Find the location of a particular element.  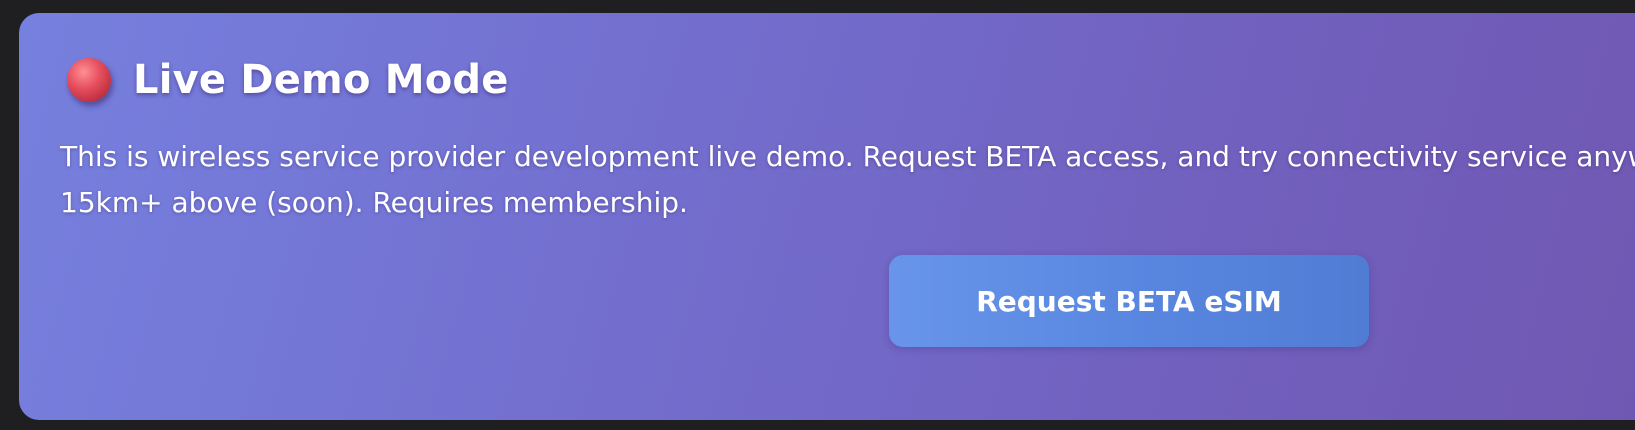

banner-description-line-2: 15km+ above (soon). Requires membership. is located at coordinates (374, 202).